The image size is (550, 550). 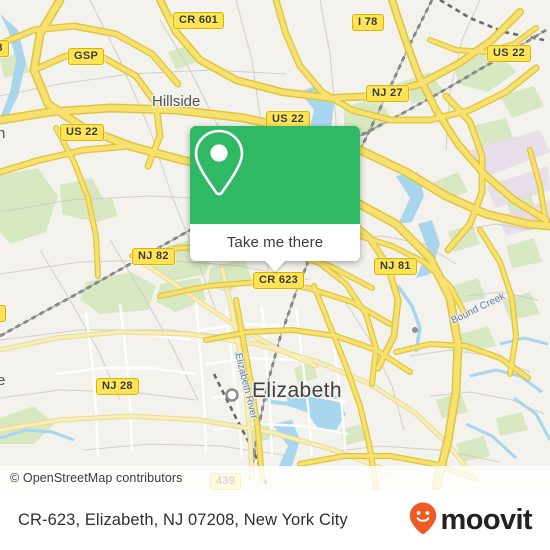 I want to click on road-shield: NJ 28, so click(x=117, y=386).